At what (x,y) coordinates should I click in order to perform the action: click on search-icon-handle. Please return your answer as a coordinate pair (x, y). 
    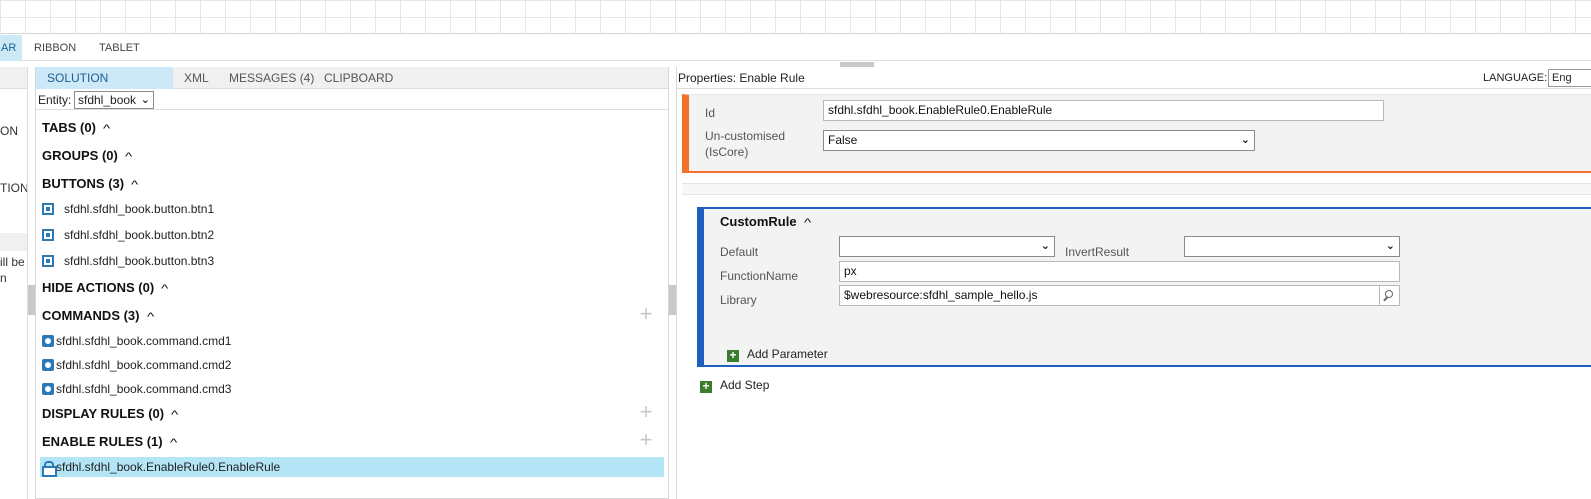
    Looking at the image, I should click on (1385, 299).